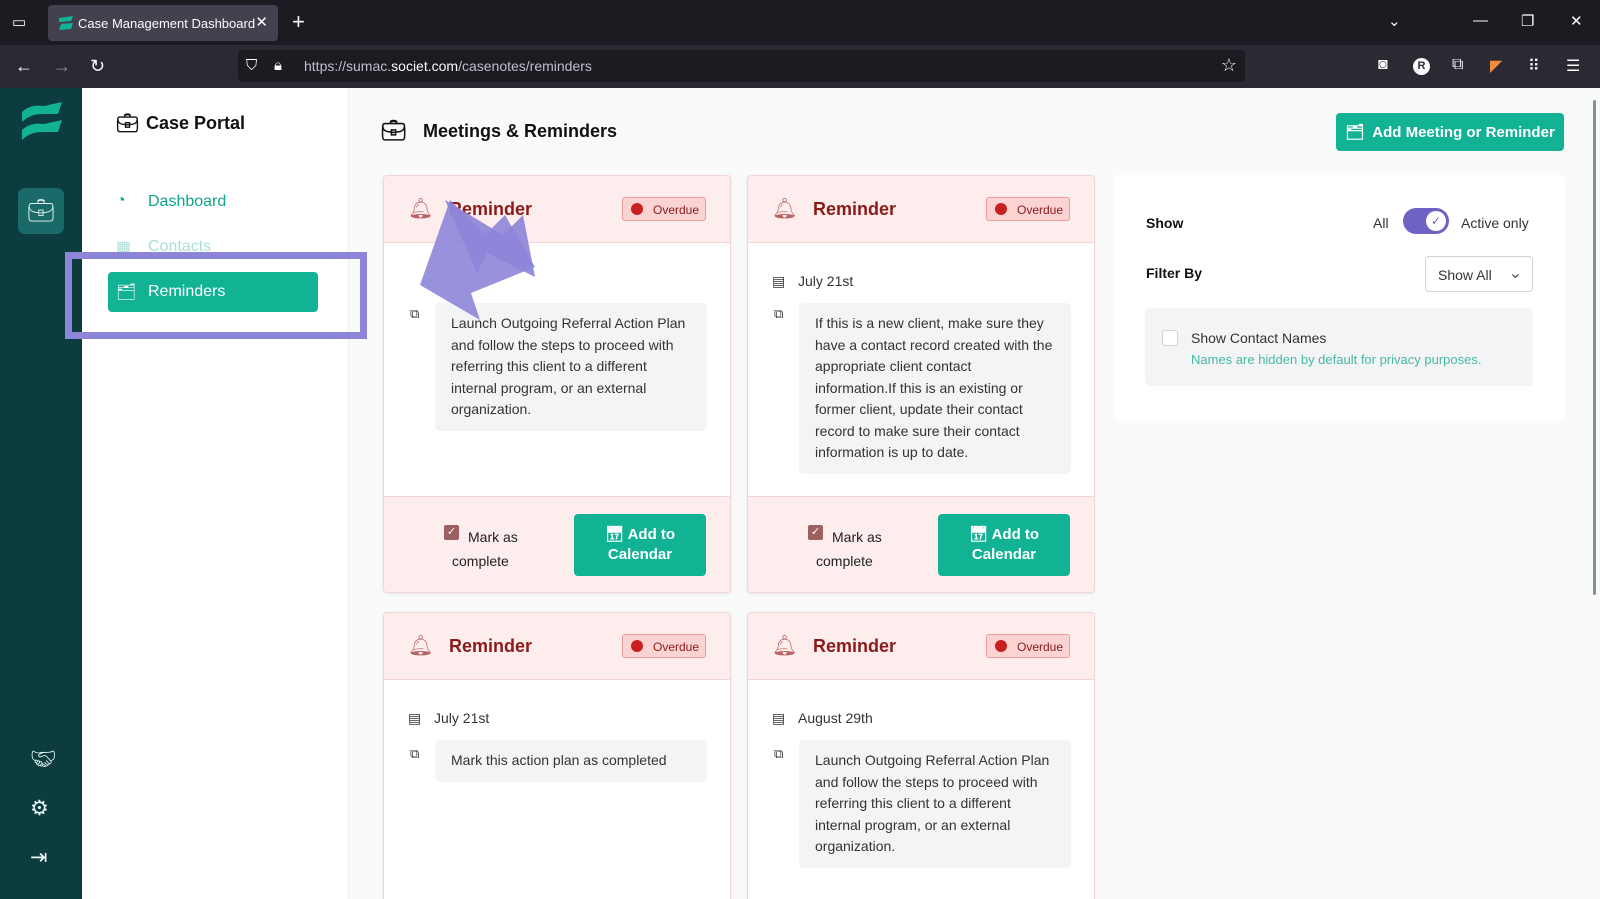 This screenshot has height=899, width=1600. I want to click on back-icon: ←, so click(24, 66).